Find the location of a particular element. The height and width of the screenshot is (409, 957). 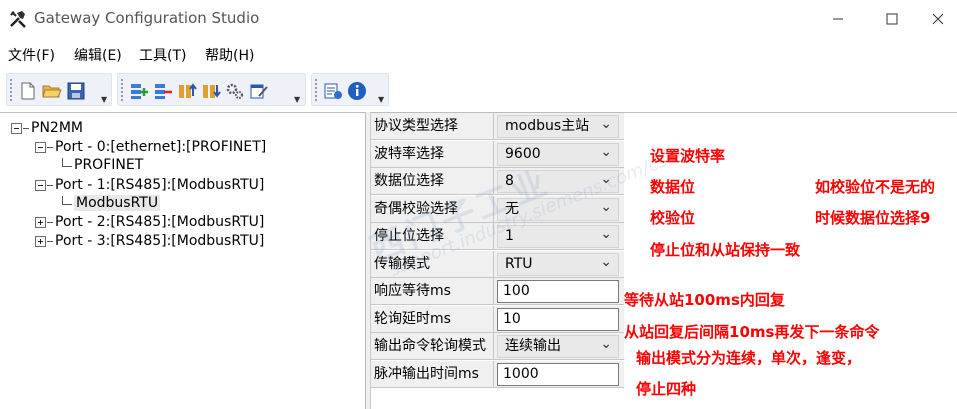

tree-node-port3: Port - 3:[RS485]:[ModbusRTU] is located at coordinates (149, 241).